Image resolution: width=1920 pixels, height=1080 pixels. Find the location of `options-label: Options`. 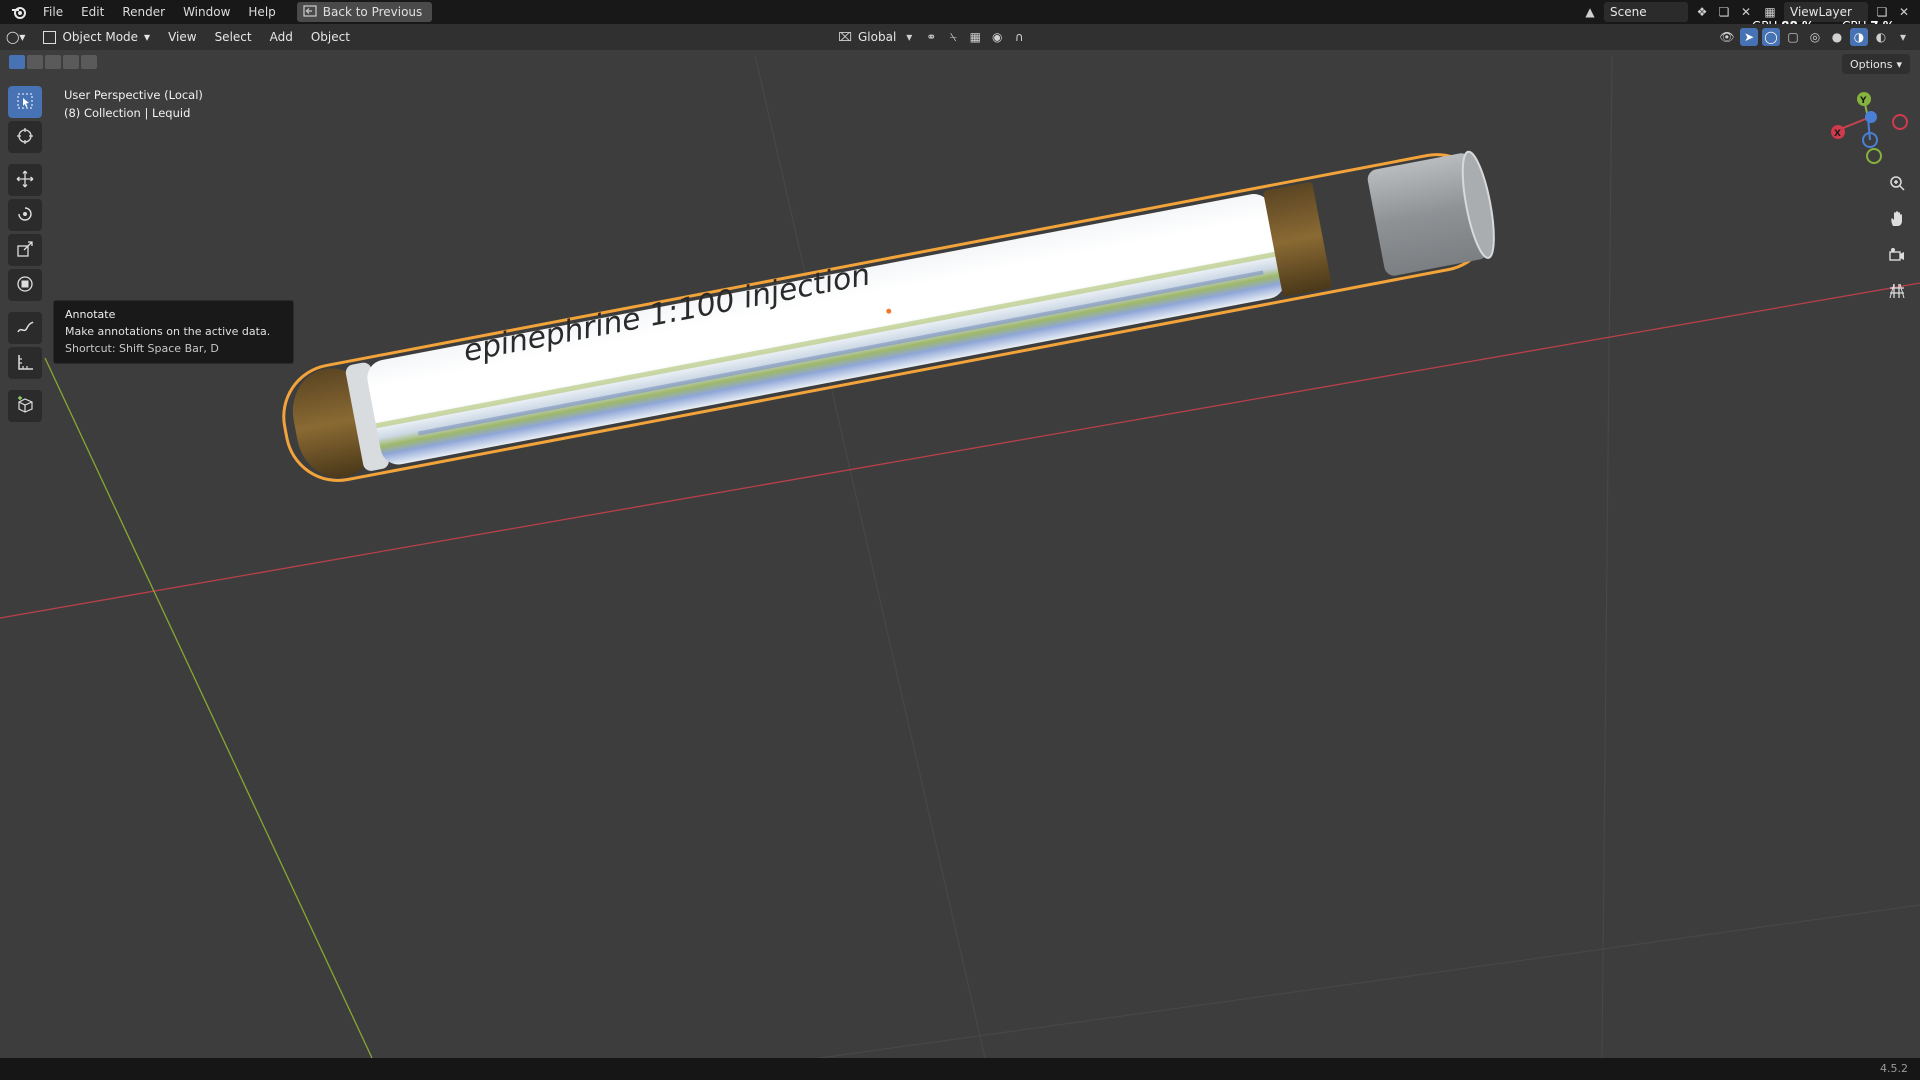

options-label: Options is located at coordinates (1871, 64).